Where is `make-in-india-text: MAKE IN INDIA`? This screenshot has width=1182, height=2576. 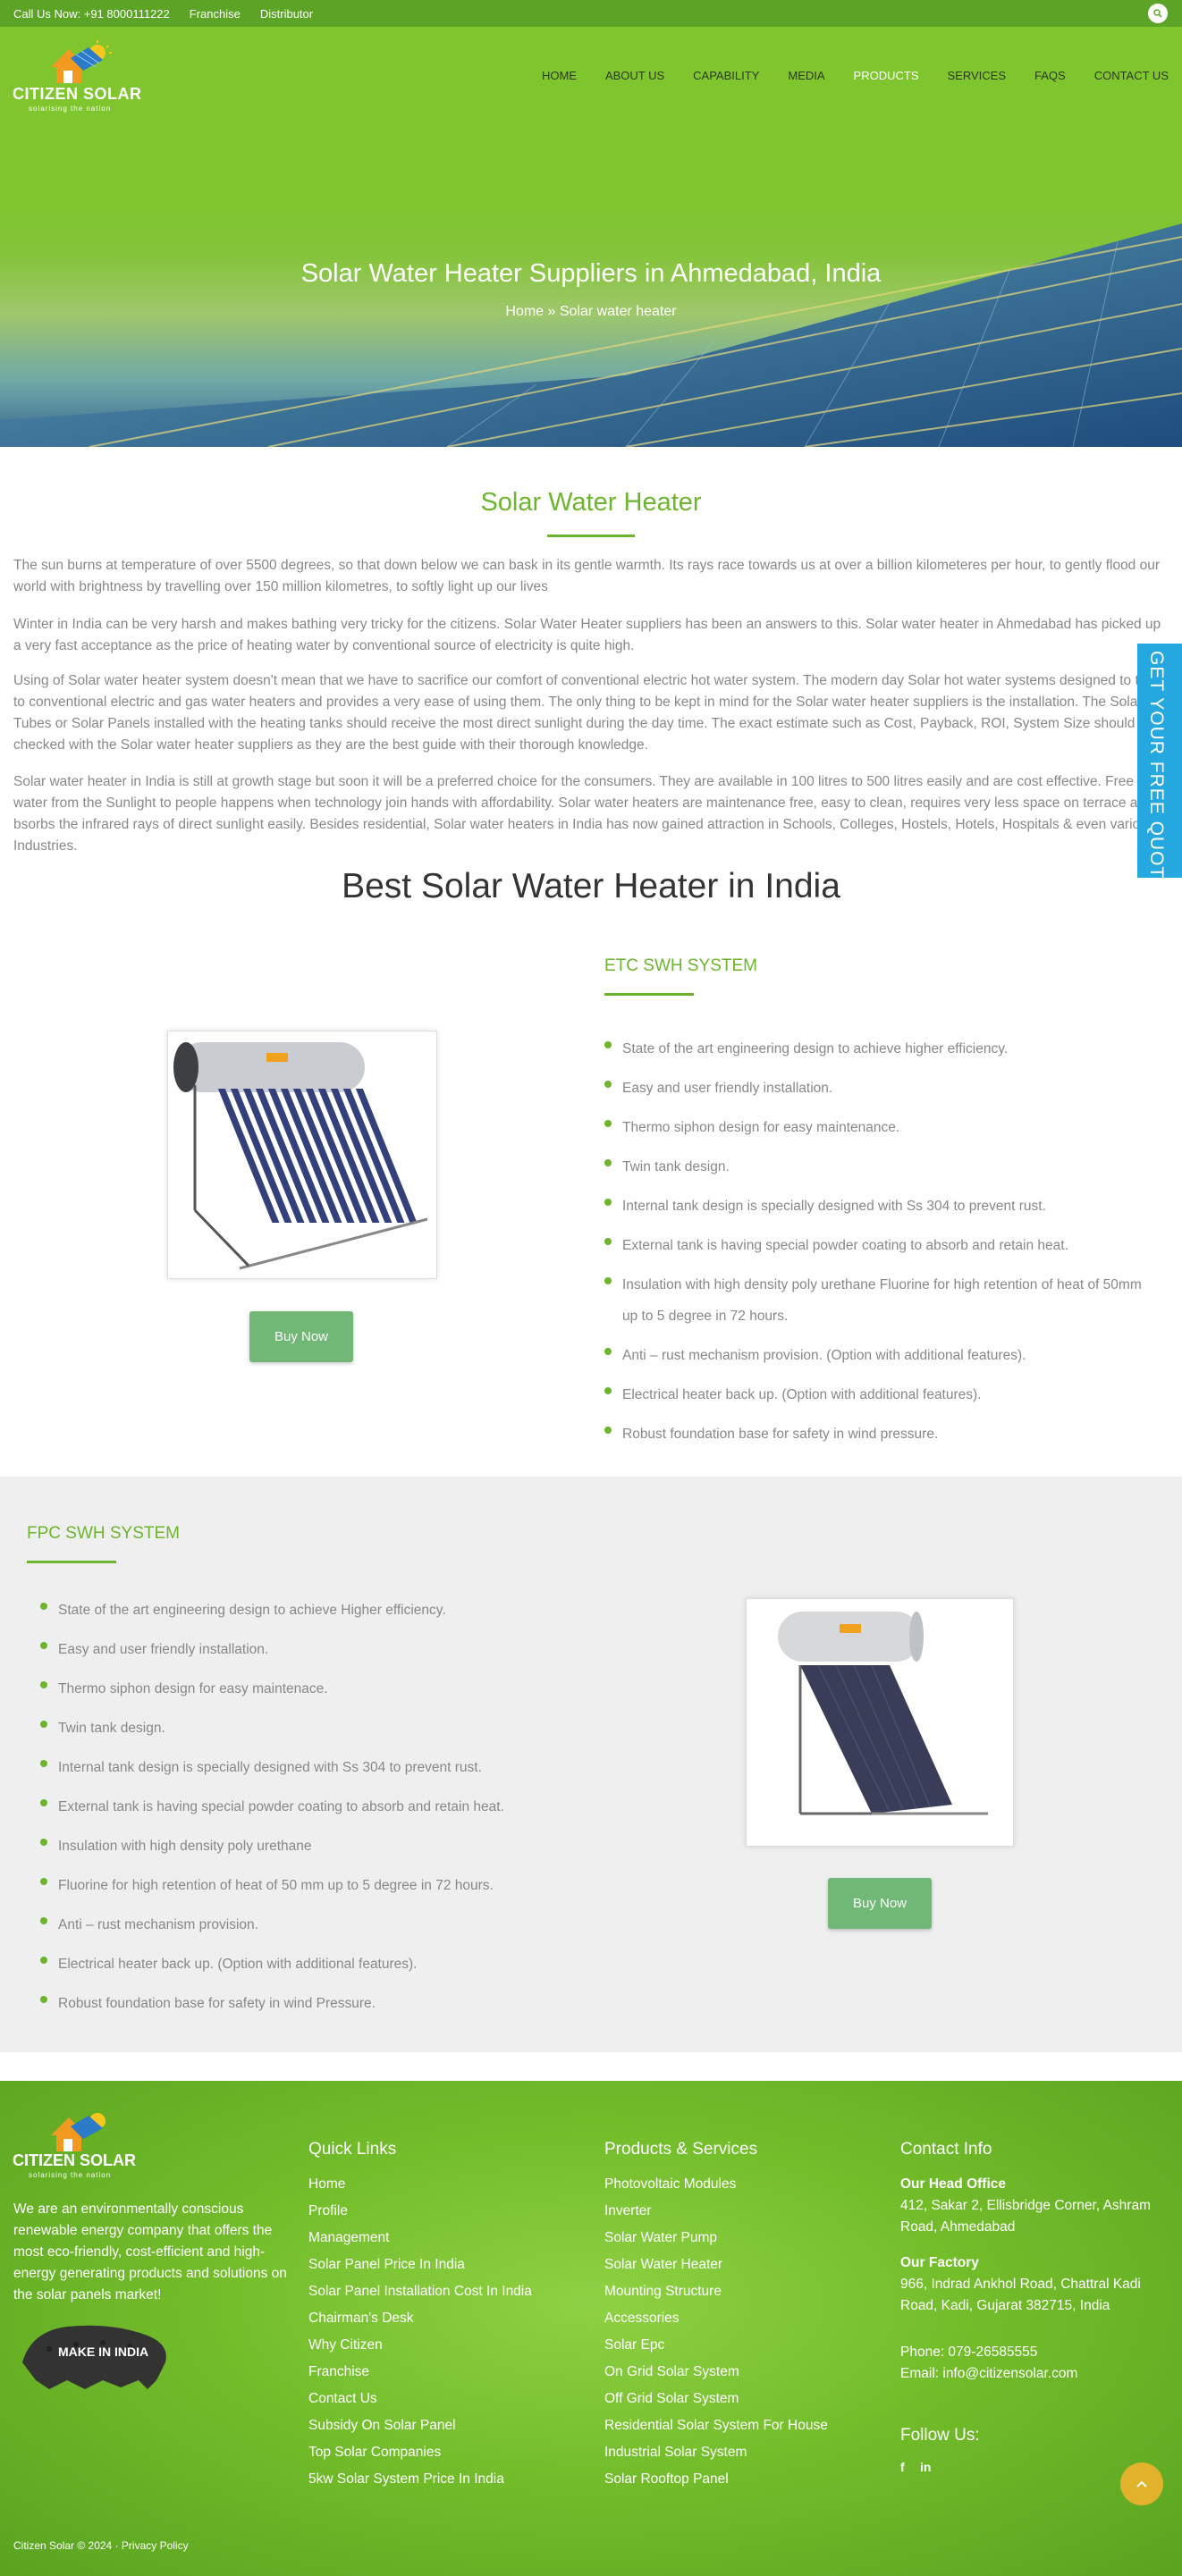
make-in-india-text: MAKE IN INDIA is located at coordinates (103, 2351).